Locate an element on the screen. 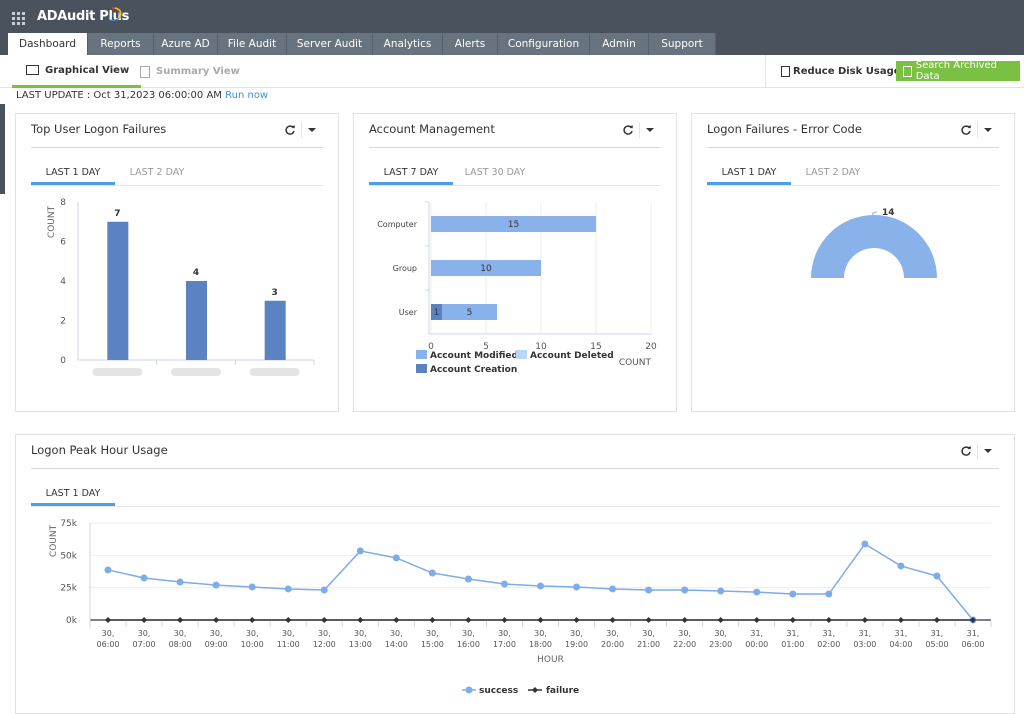  x-tick-label: 21:00 is located at coordinates (648, 644).